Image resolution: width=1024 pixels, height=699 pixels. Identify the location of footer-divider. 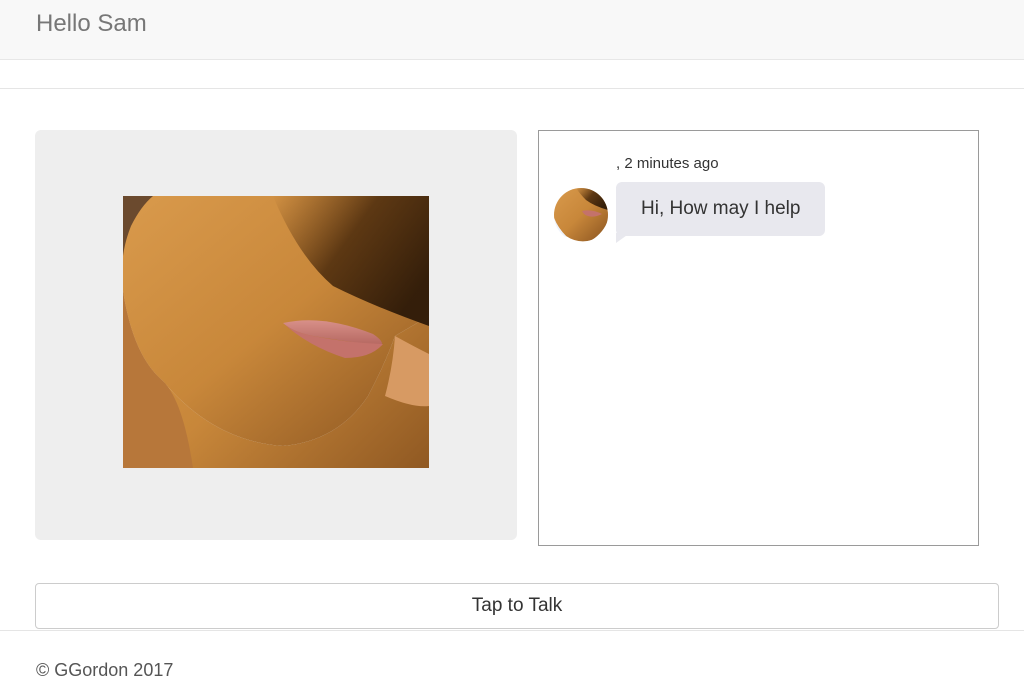
(512, 630).